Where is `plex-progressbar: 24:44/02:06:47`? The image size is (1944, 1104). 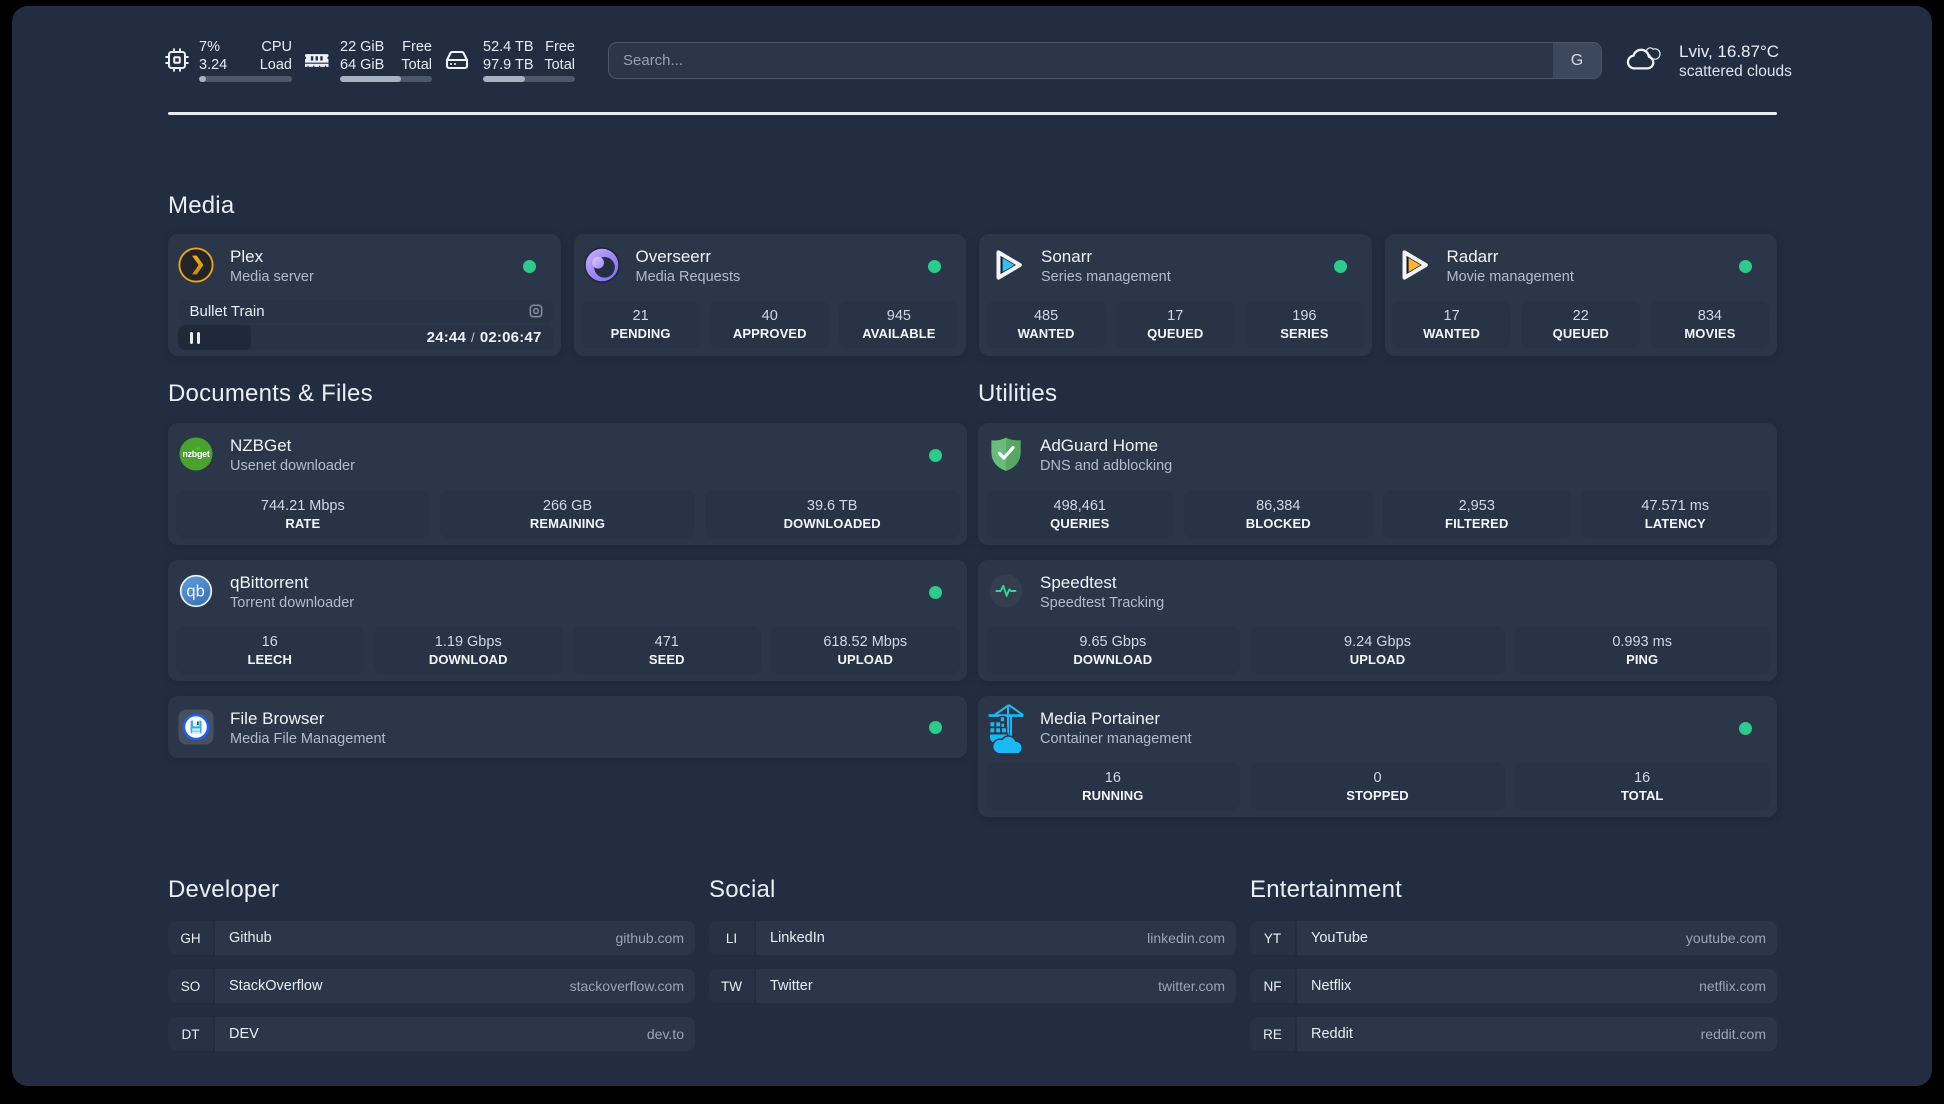
plex-progressbar: 24:44/02:06:47 is located at coordinates (365, 337).